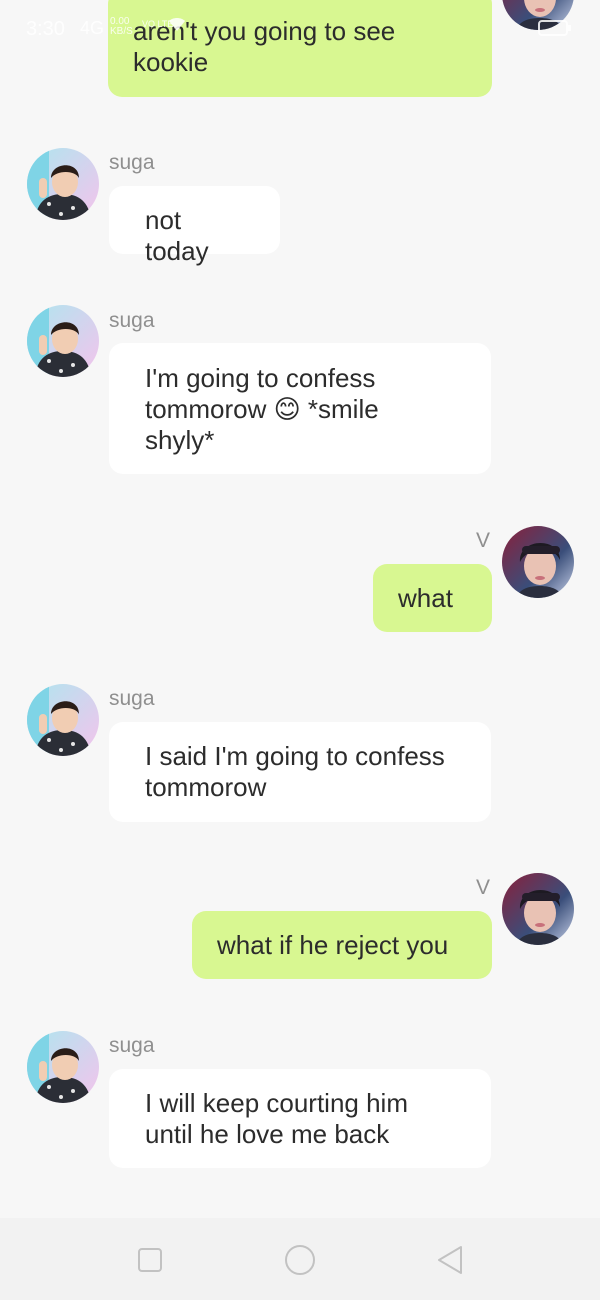  Describe the element at coordinates (194, 226) in the screenshot. I see `message-bubble: not today` at that location.